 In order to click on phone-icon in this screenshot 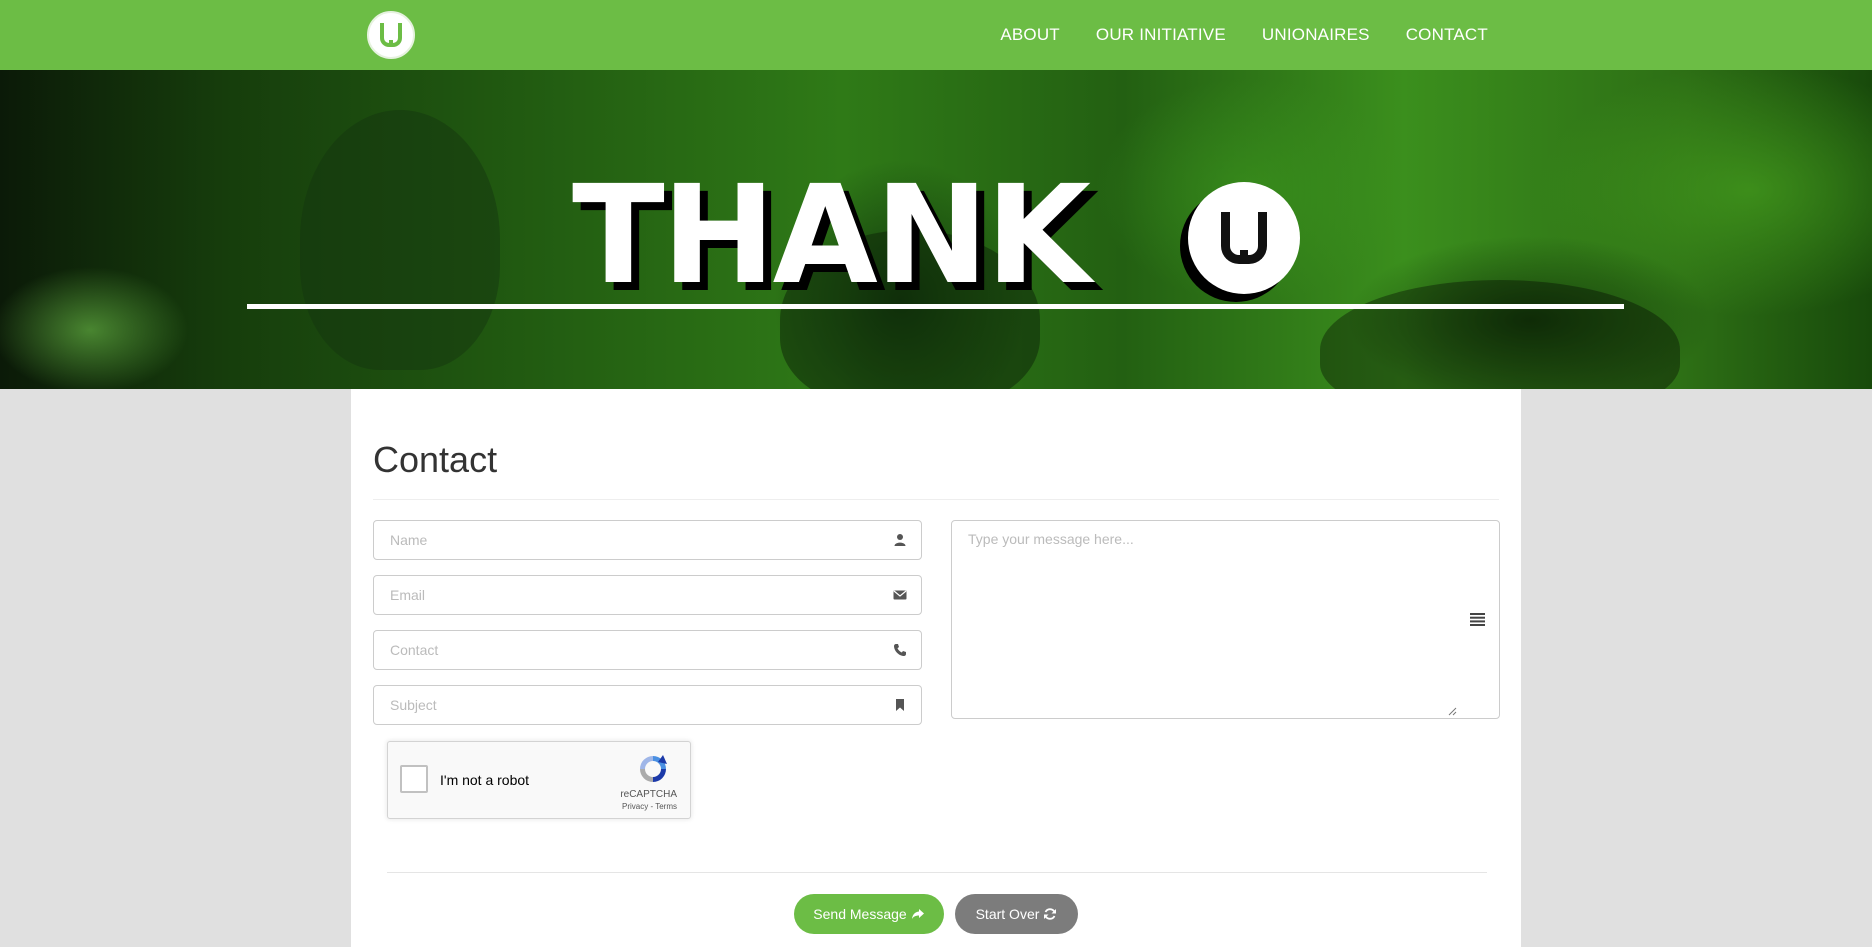, I will do `click(900, 650)`.